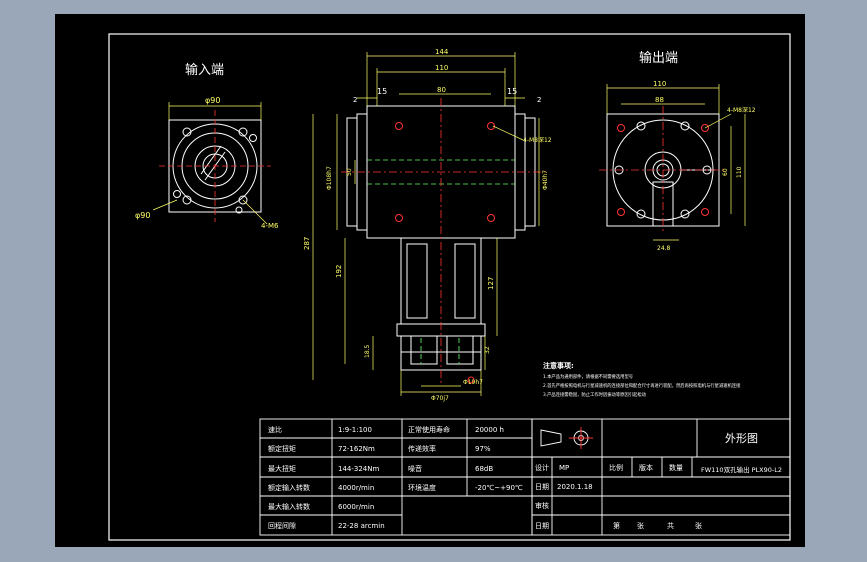 The image size is (867, 562). Describe the element at coordinates (542, 526) in the screenshot. I see `date2-label: 日期` at that location.